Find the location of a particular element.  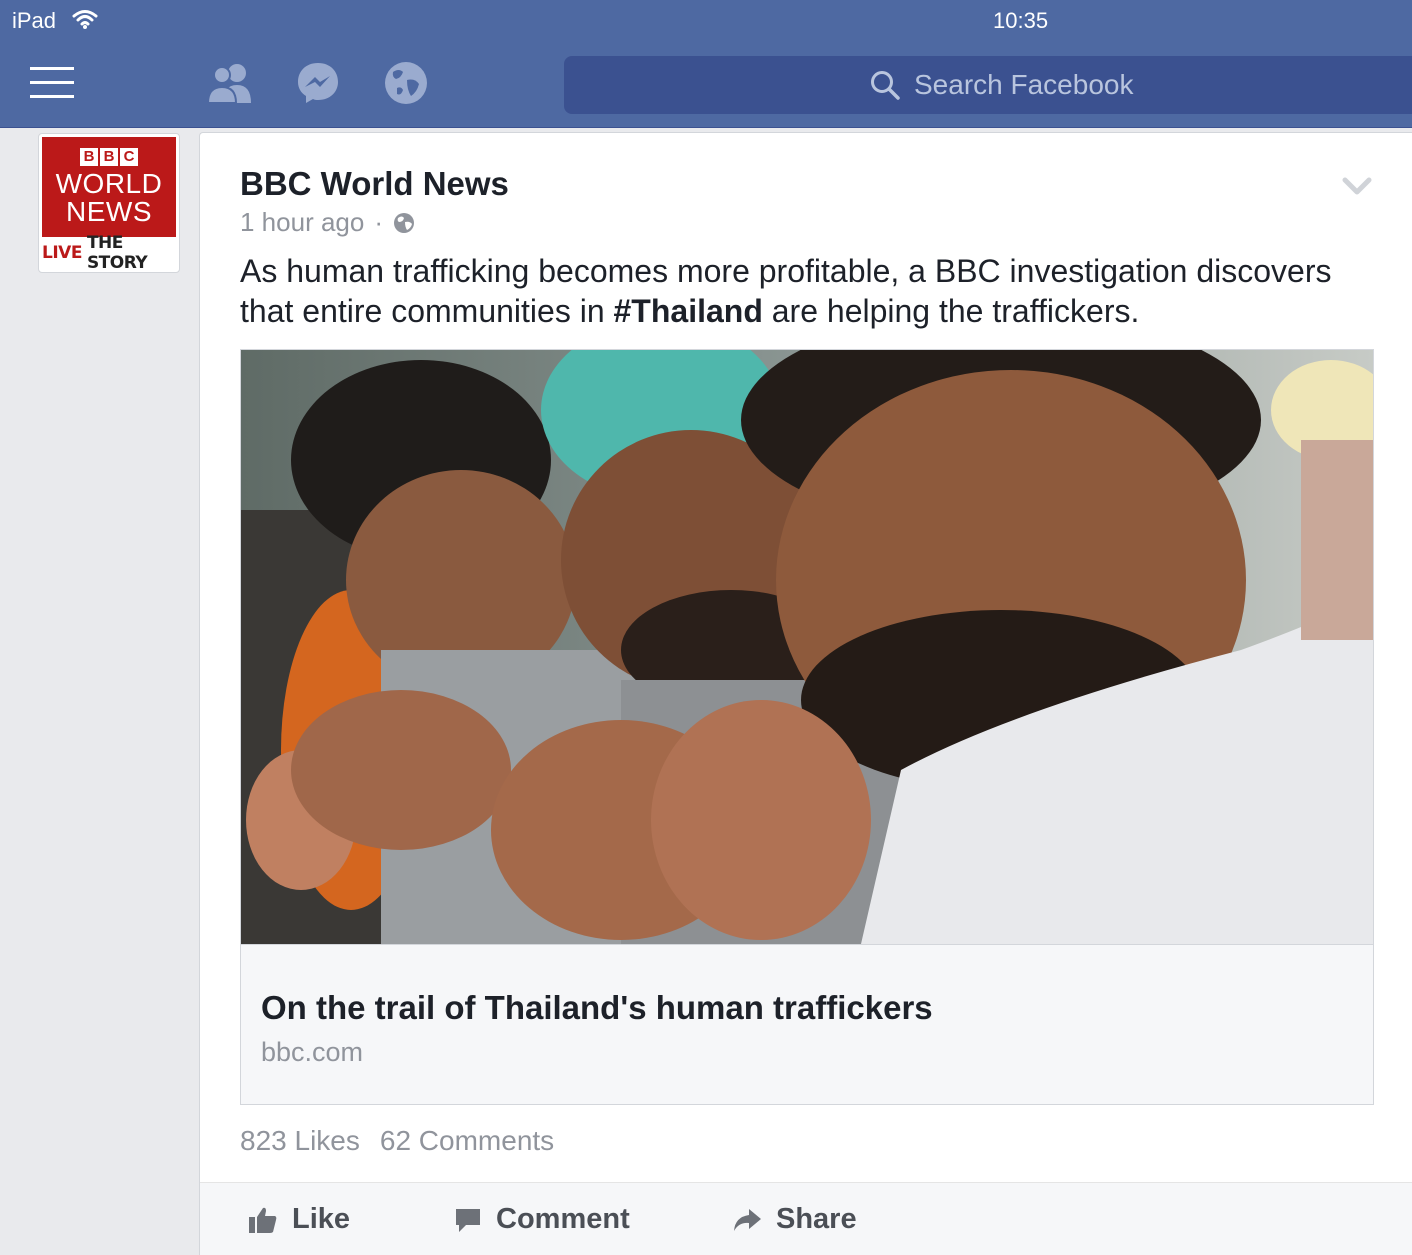

comment-label: Comment is located at coordinates (563, 1219).